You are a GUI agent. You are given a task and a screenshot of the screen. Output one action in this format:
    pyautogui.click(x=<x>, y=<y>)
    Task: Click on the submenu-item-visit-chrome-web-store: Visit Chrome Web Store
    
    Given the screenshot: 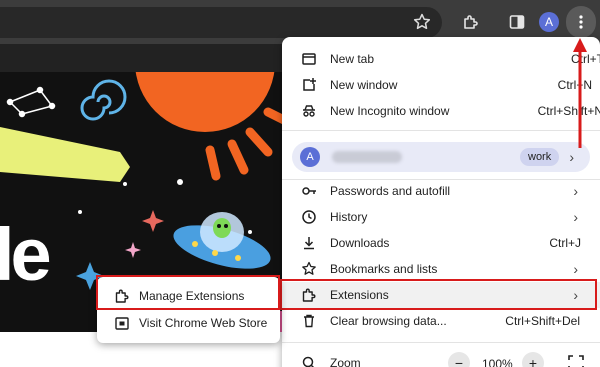 What is the action you would take?
    pyautogui.click(x=188, y=323)
    